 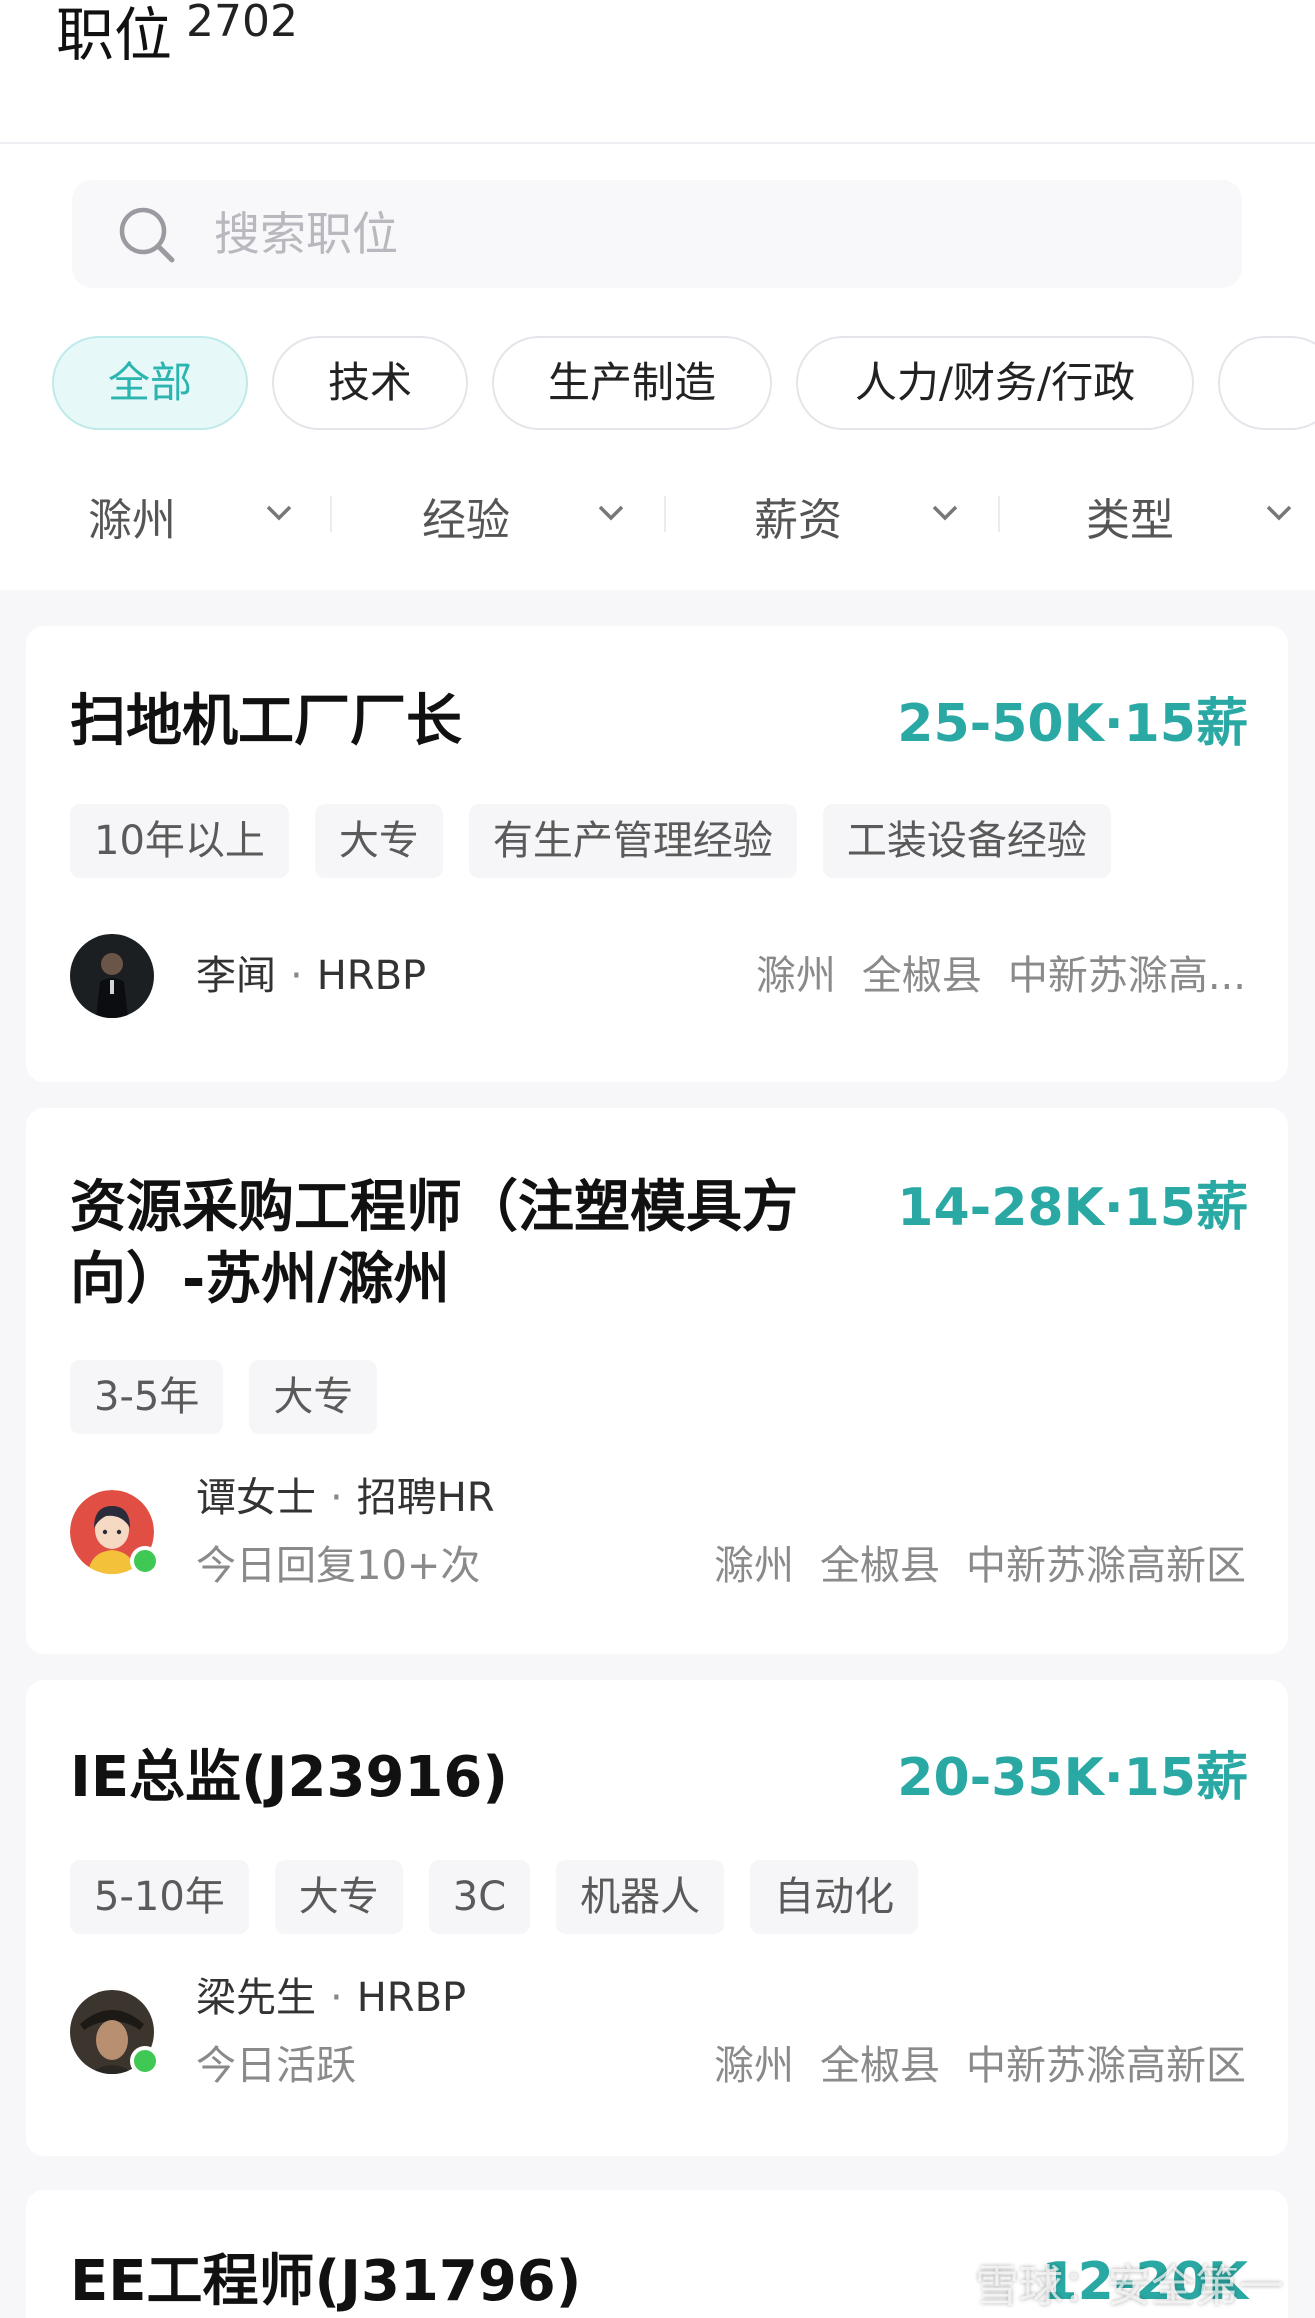 What do you see at coordinates (159, 1897) in the screenshot?
I see `job-tag: 5-10年` at bounding box center [159, 1897].